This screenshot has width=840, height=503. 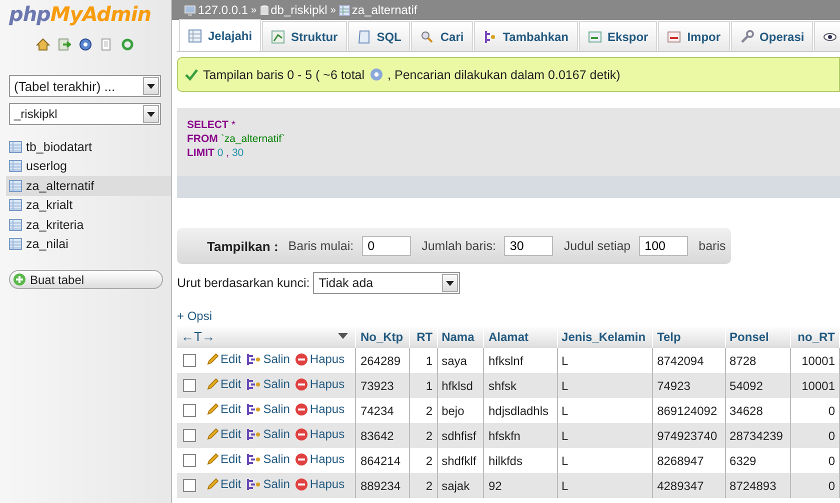 I want to click on table-cell: shfsk, so click(x=521, y=385).